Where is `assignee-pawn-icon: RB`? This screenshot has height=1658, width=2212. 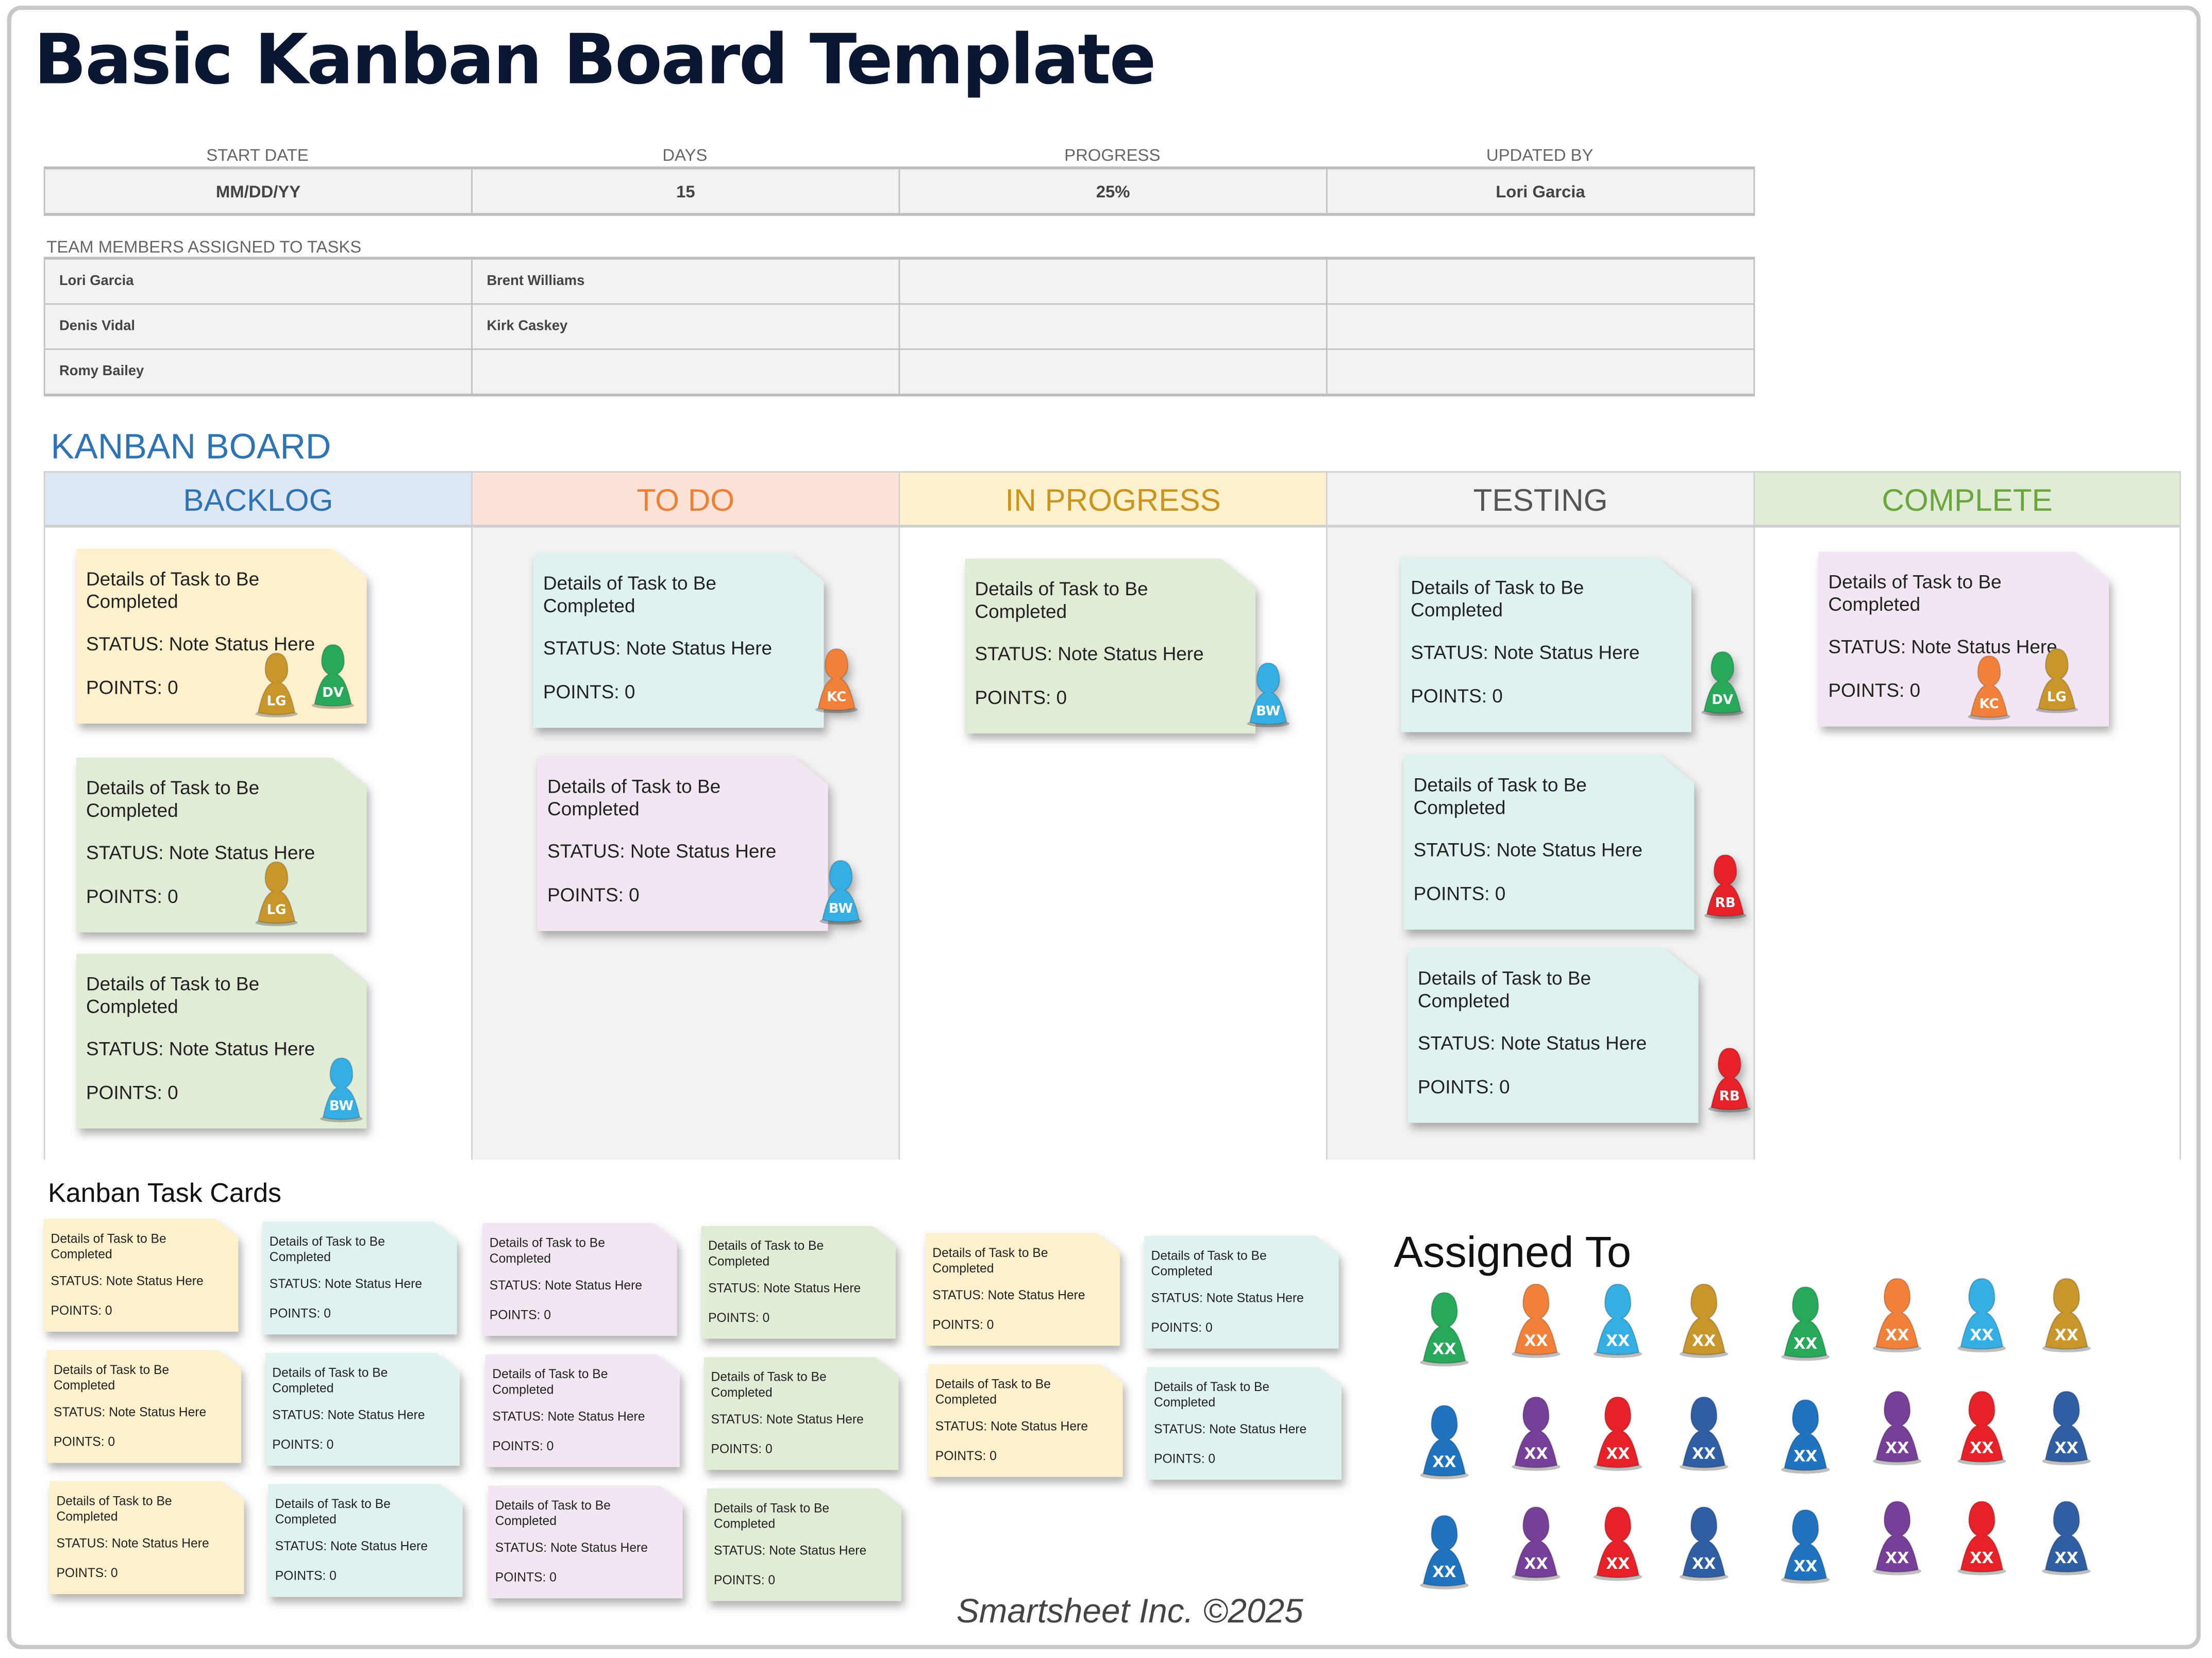 assignee-pawn-icon: RB is located at coordinates (1729, 1079).